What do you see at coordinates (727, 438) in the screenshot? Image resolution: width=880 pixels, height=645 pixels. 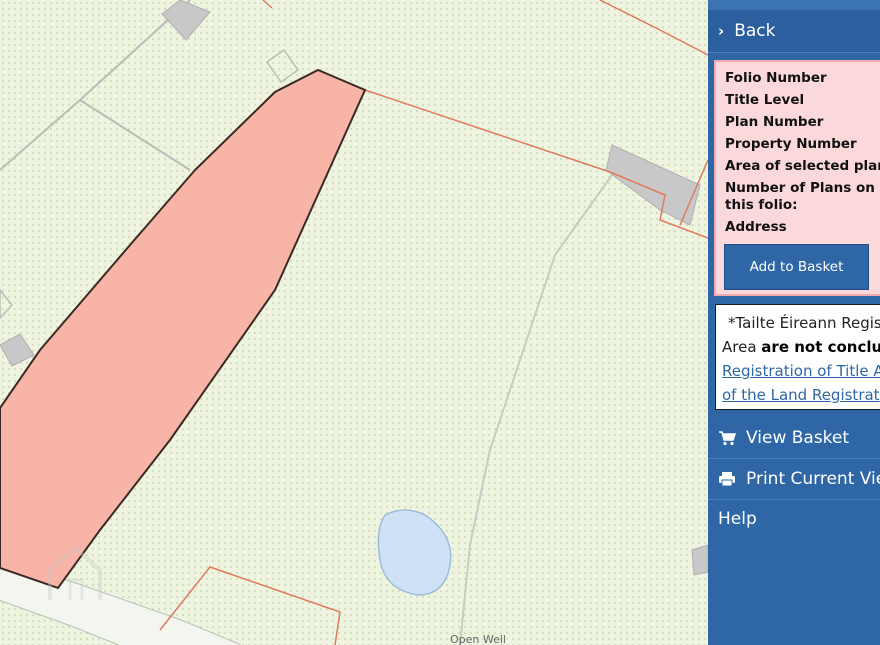 I see `cart-icon` at bounding box center [727, 438].